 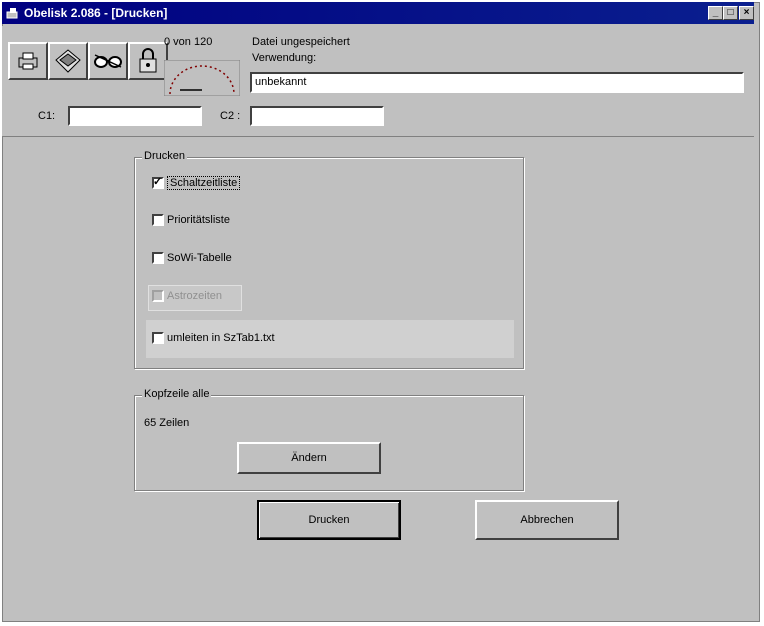 What do you see at coordinates (164, 156) in the screenshot?
I see `drucken-group-title: Drucken` at bounding box center [164, 156].